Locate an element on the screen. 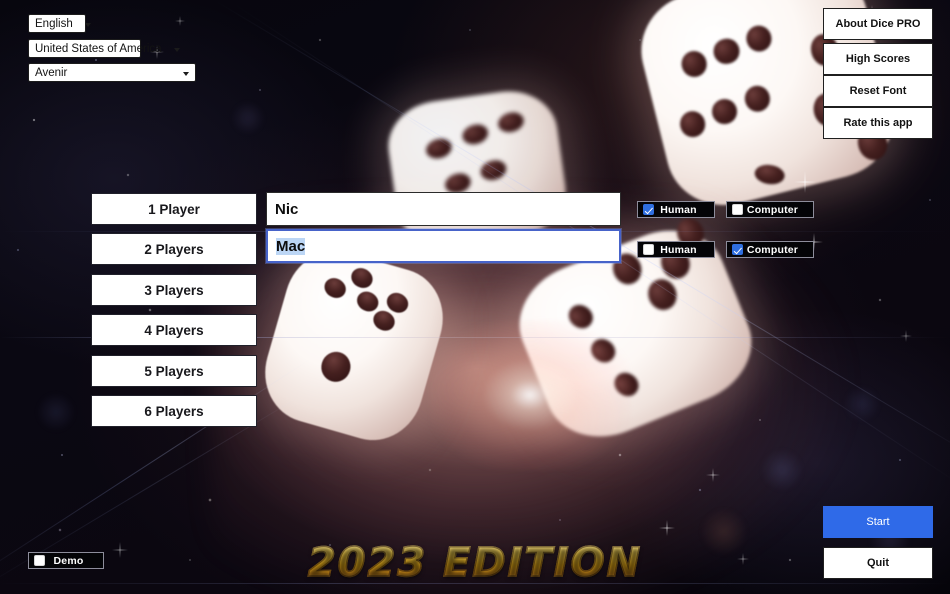 This screenshot has height=594, width=950. player-1-human-checkbox: Human is located at coordinates (676, 209).